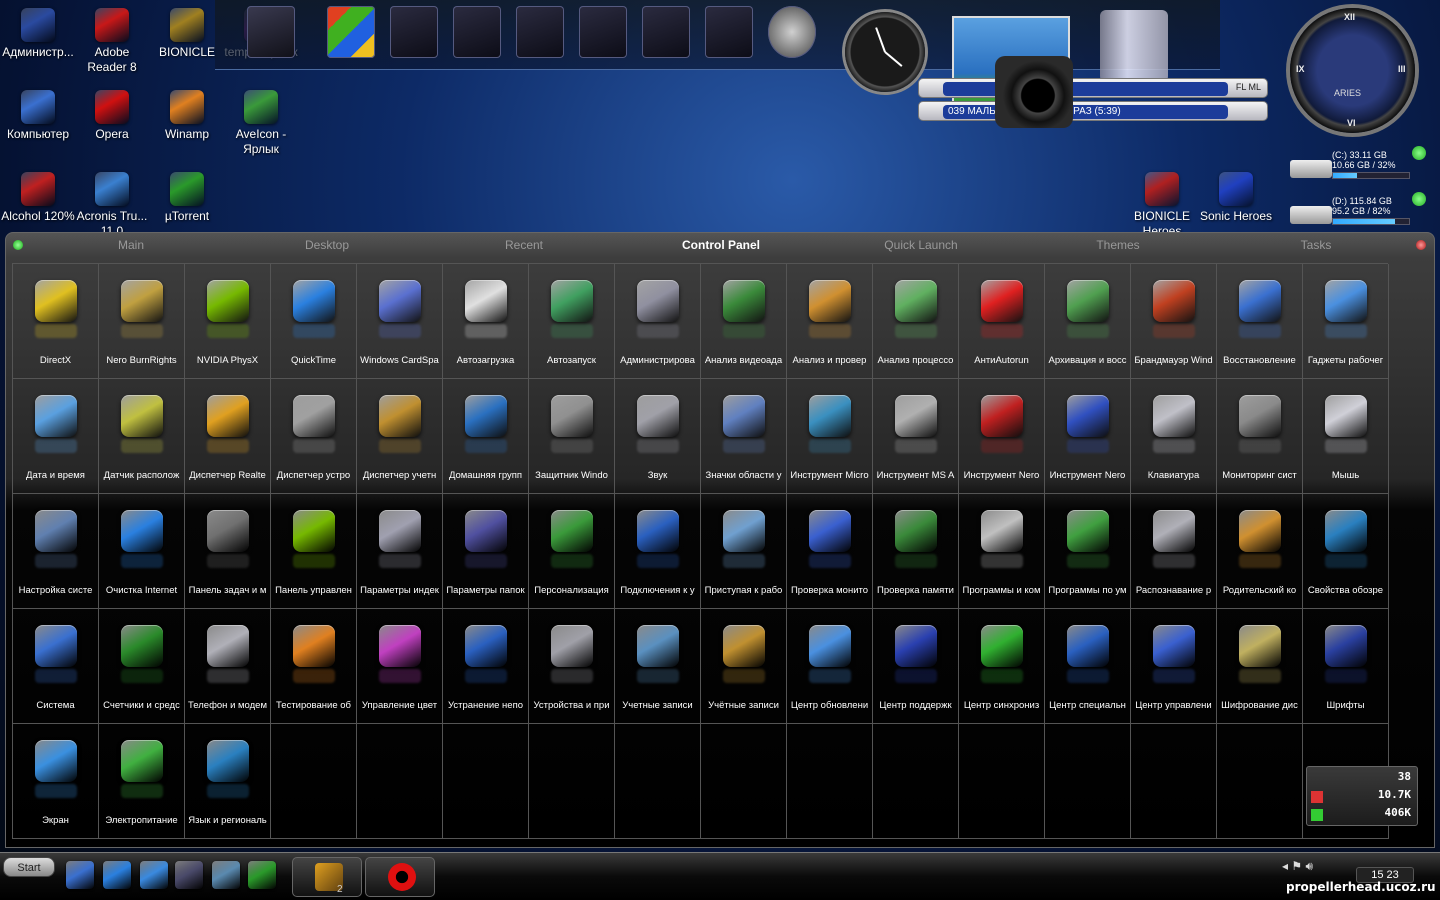  I want to click on control-panel-item: Счетчики и средс, so click(142, 666).